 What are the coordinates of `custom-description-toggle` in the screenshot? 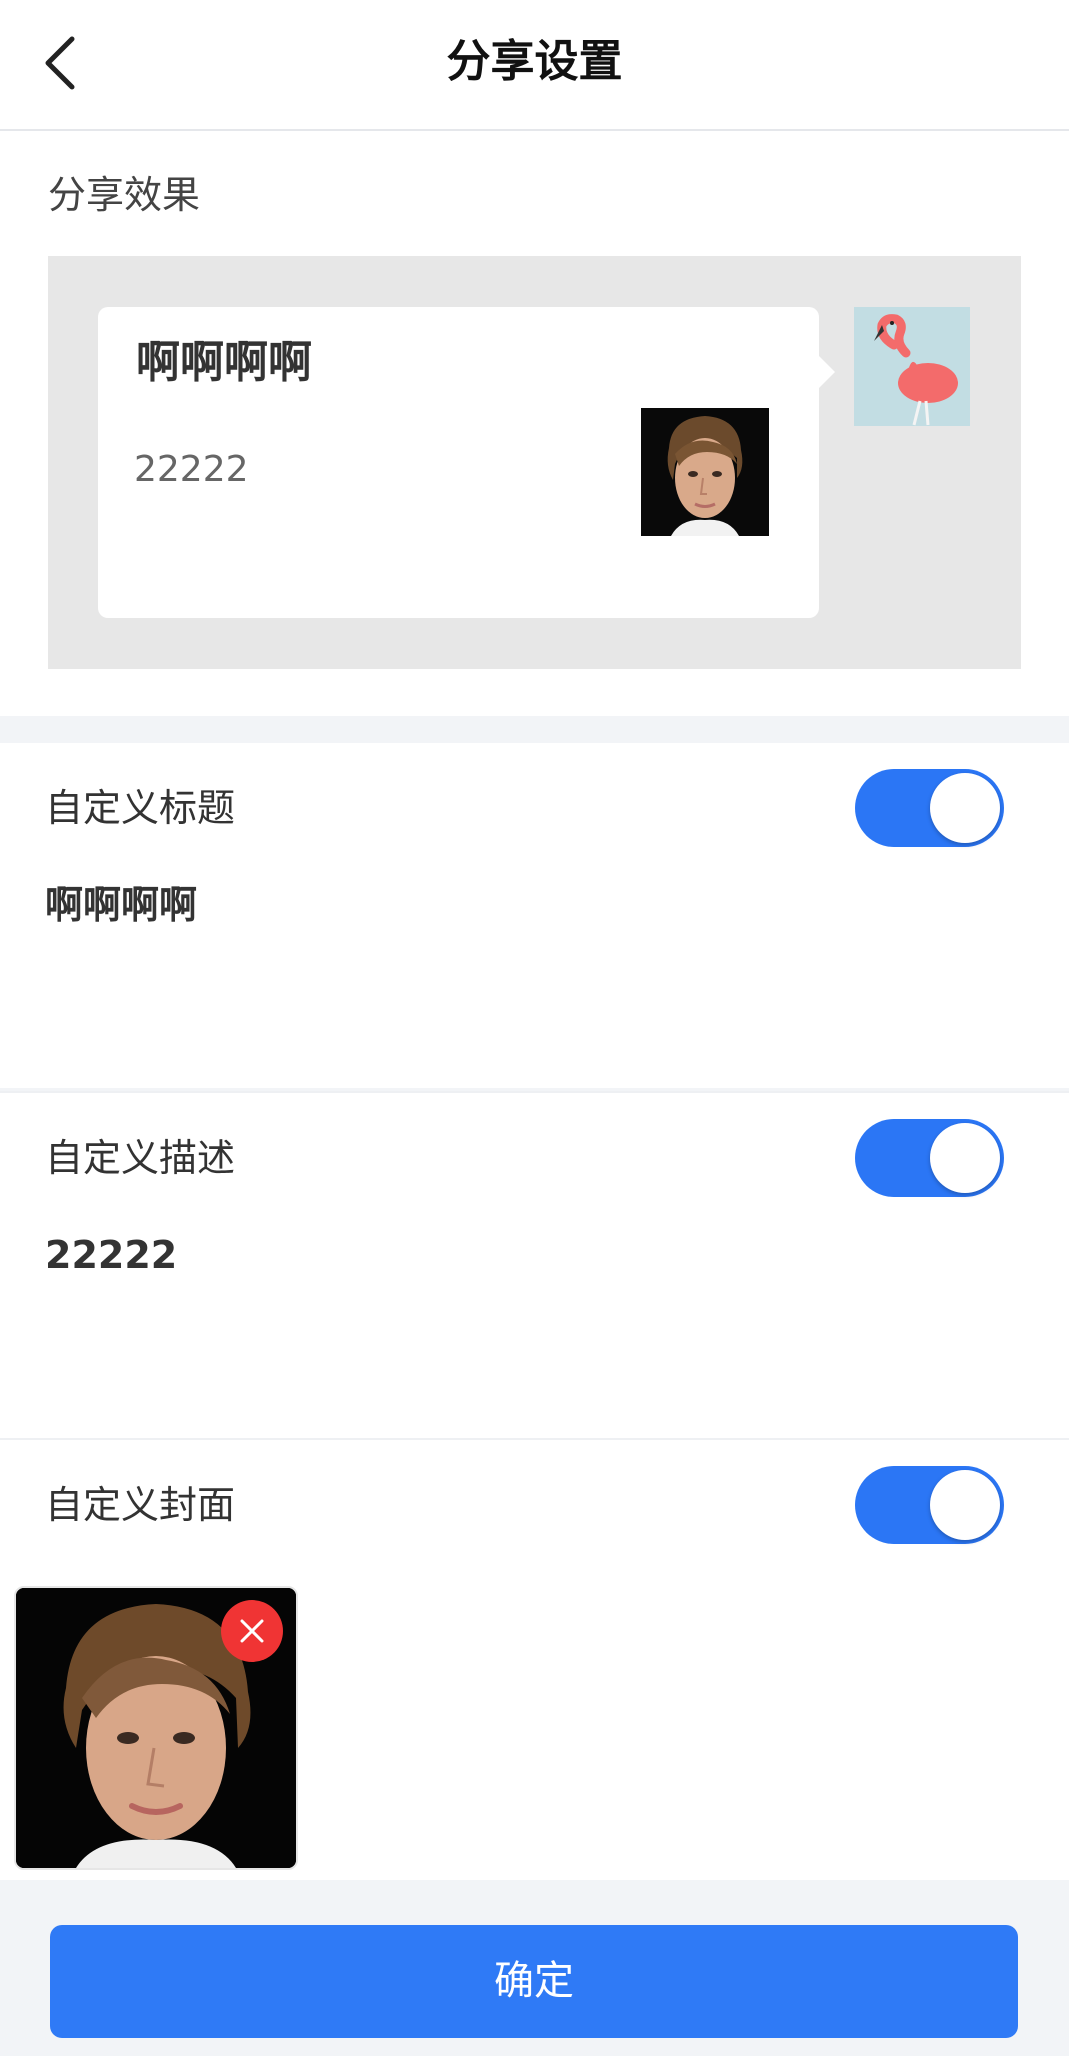 It's located at (929, 1158).